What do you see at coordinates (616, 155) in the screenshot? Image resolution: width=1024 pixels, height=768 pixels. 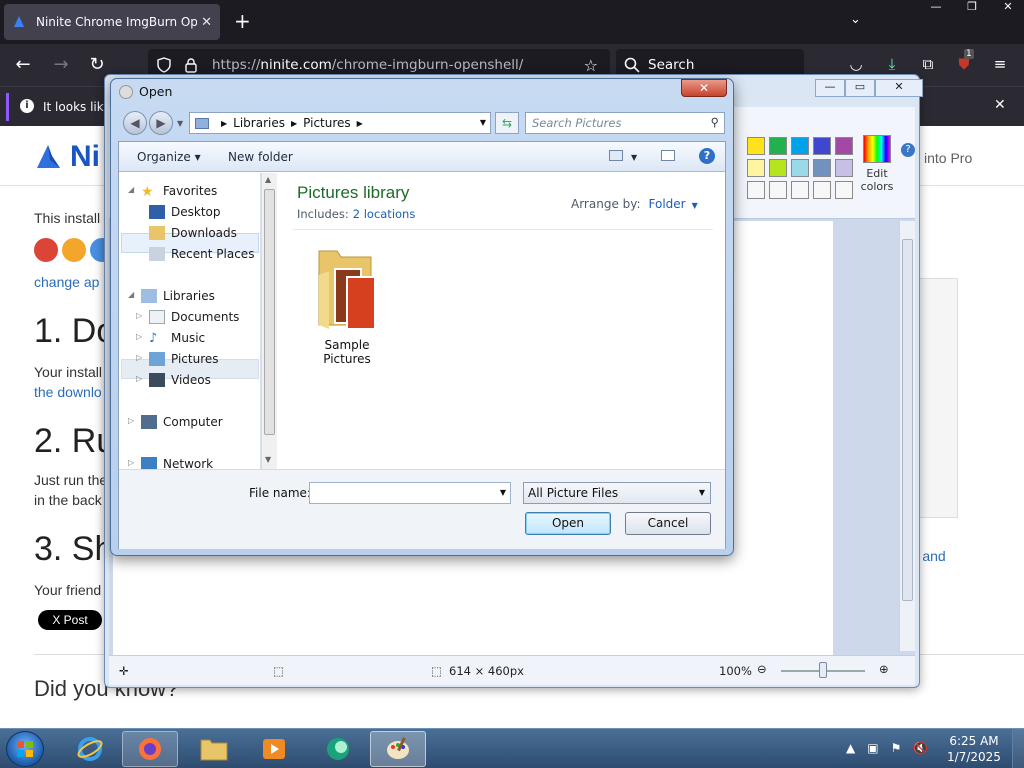 I see `change-view-icon` at bounding box center [616, 155].